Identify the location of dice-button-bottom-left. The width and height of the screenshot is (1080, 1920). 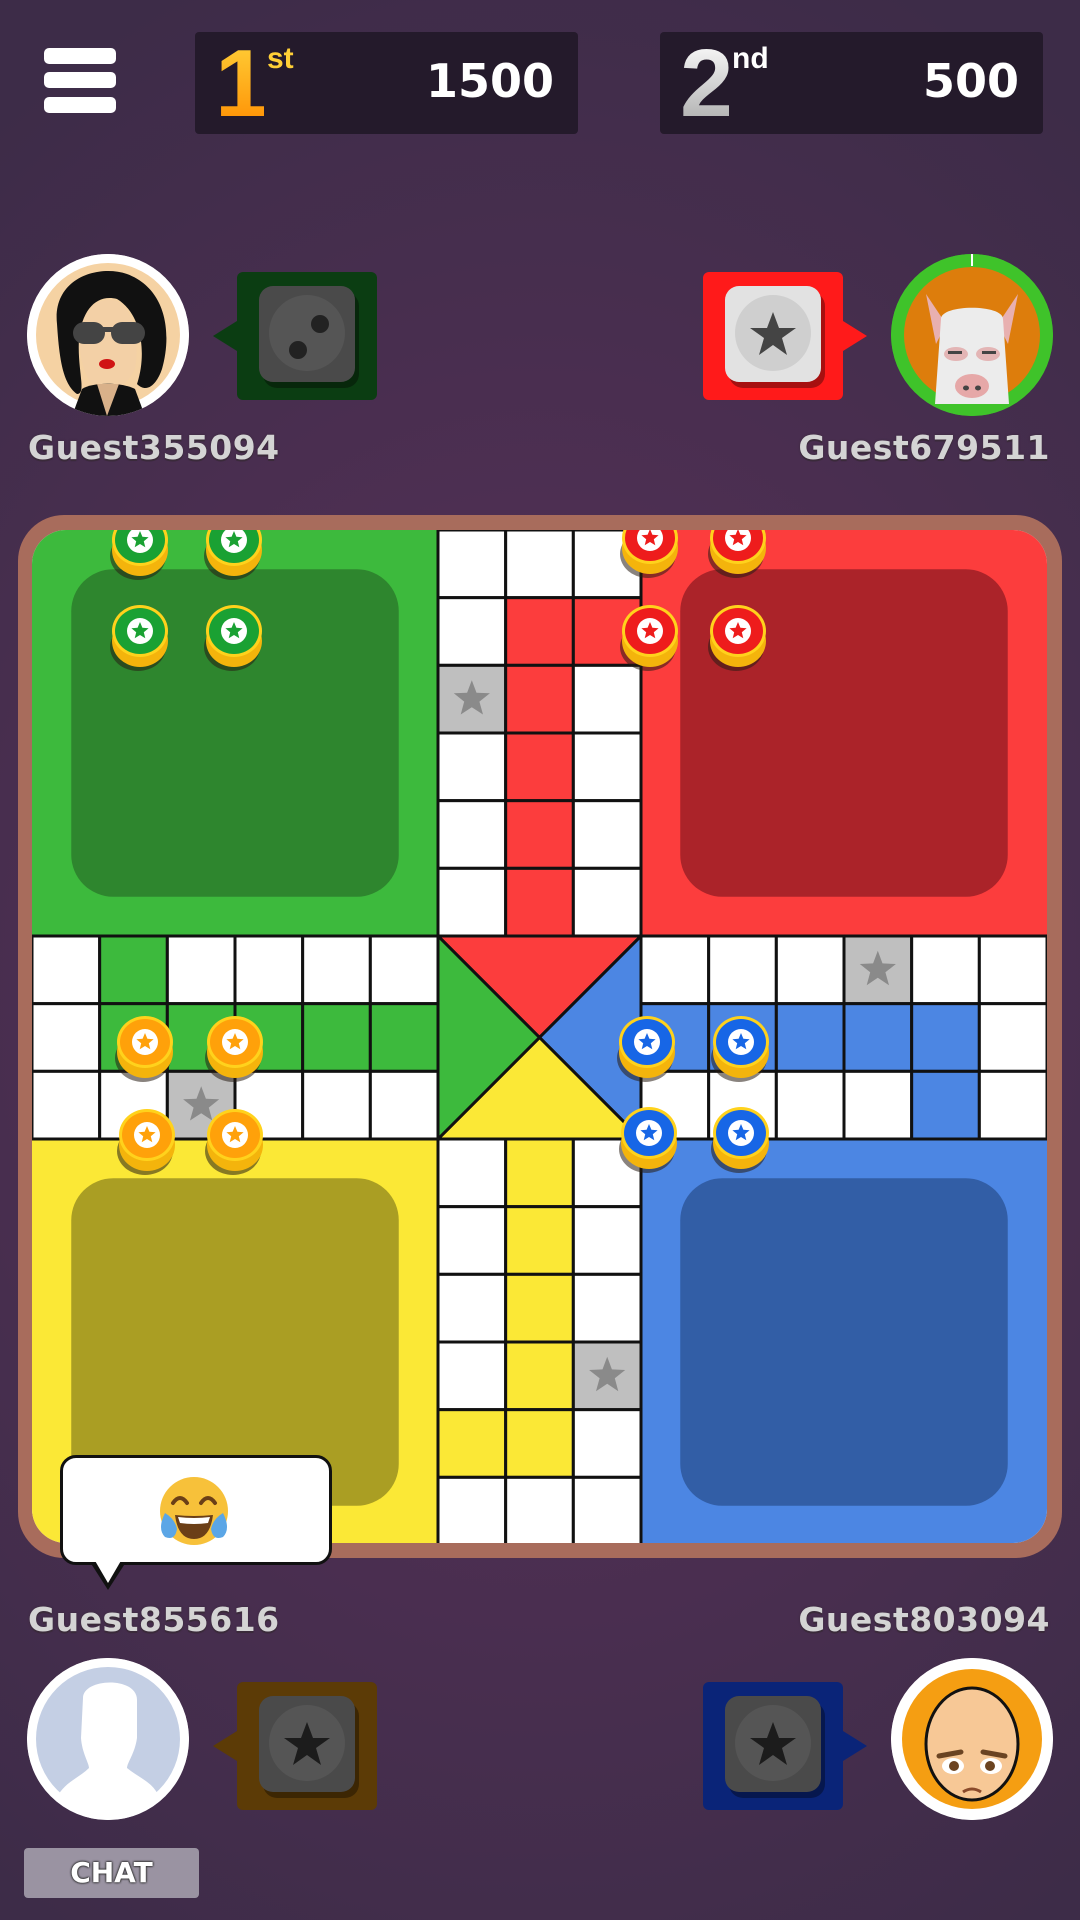
(307, 1744).